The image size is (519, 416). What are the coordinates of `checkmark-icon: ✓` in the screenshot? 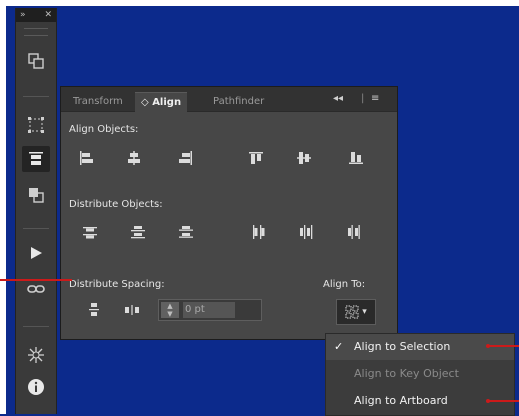 It's located at (339, 346).